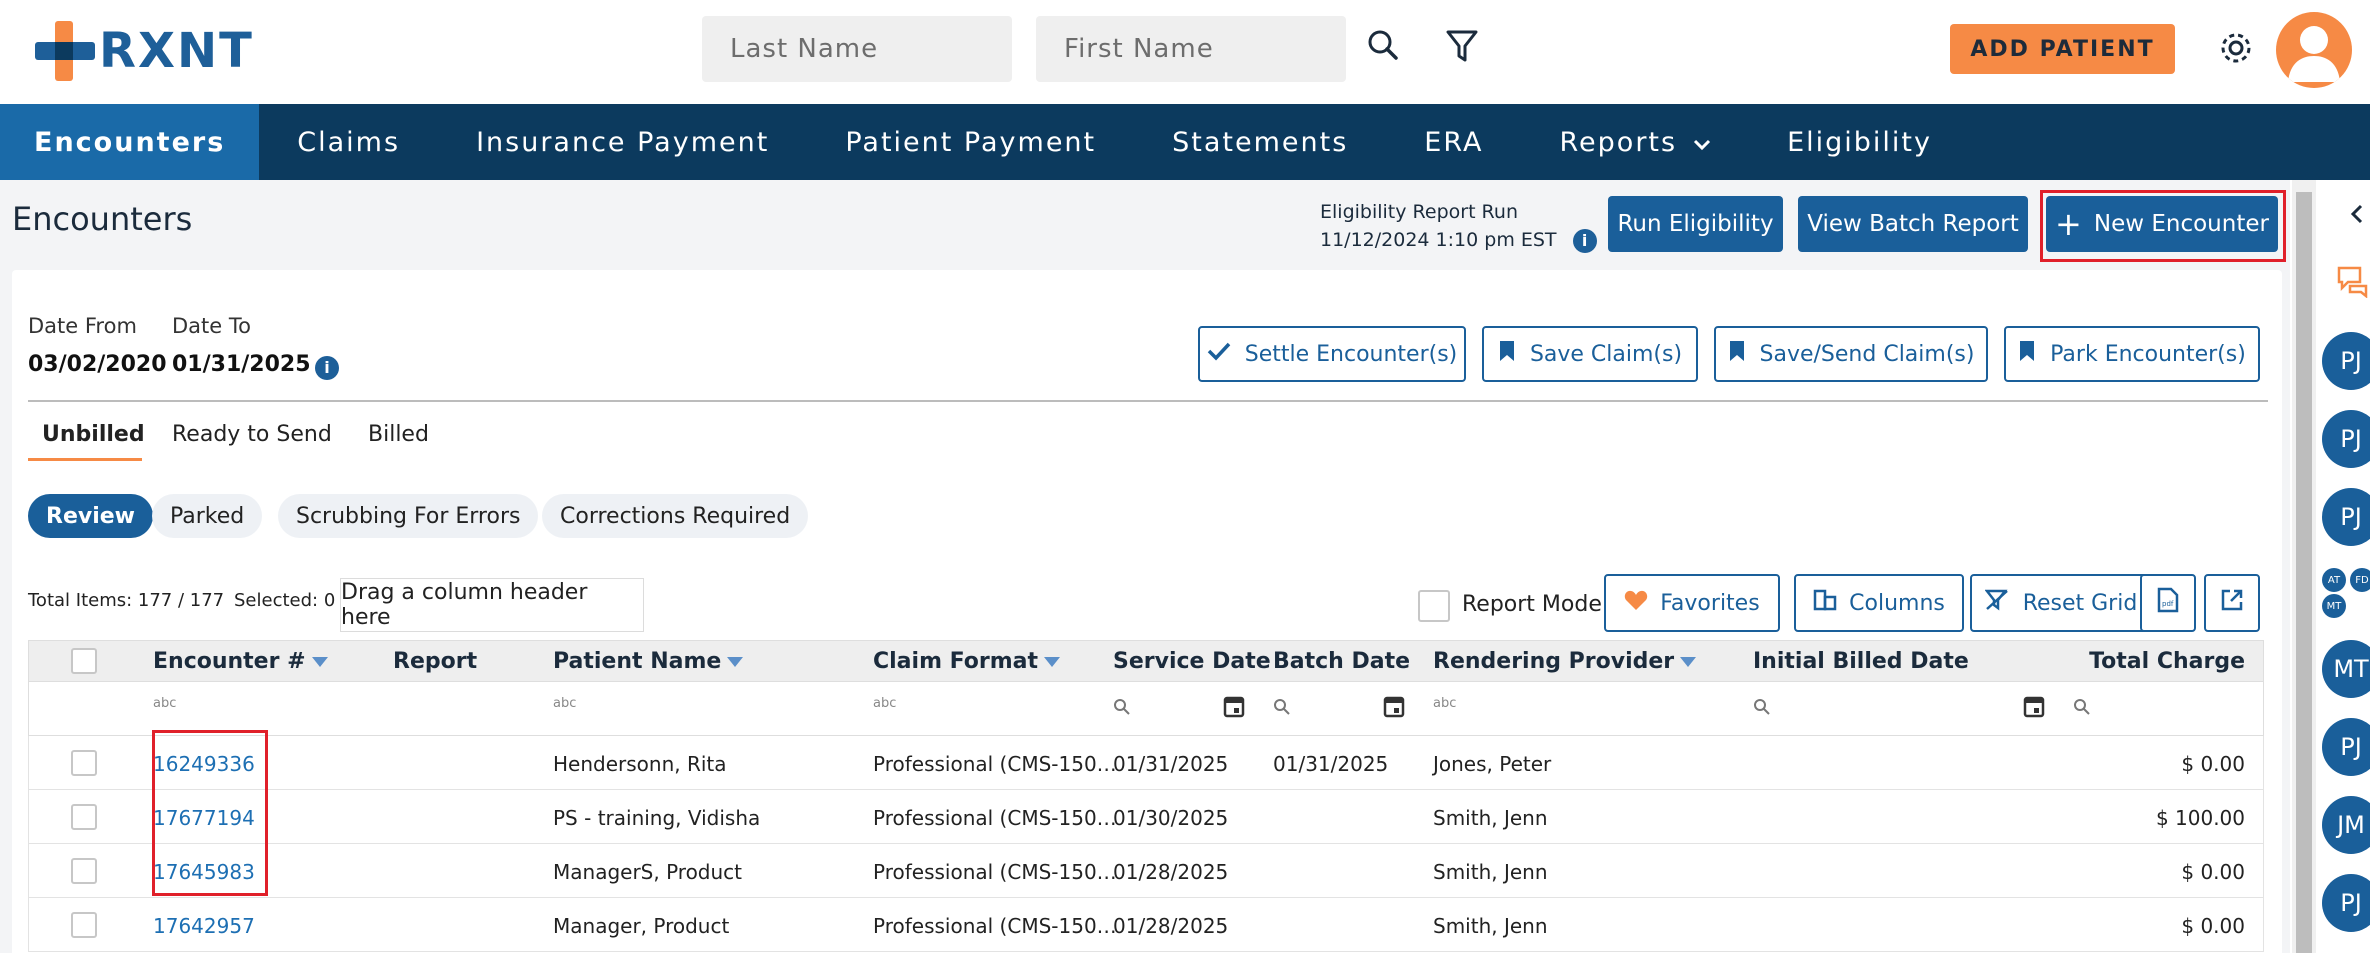 This screenshot has width=2370, height=953. What do you see at coordinates (2304, 572) in the screenshot?
I see `scroll-thumb` at bounding box center [2304, 572].